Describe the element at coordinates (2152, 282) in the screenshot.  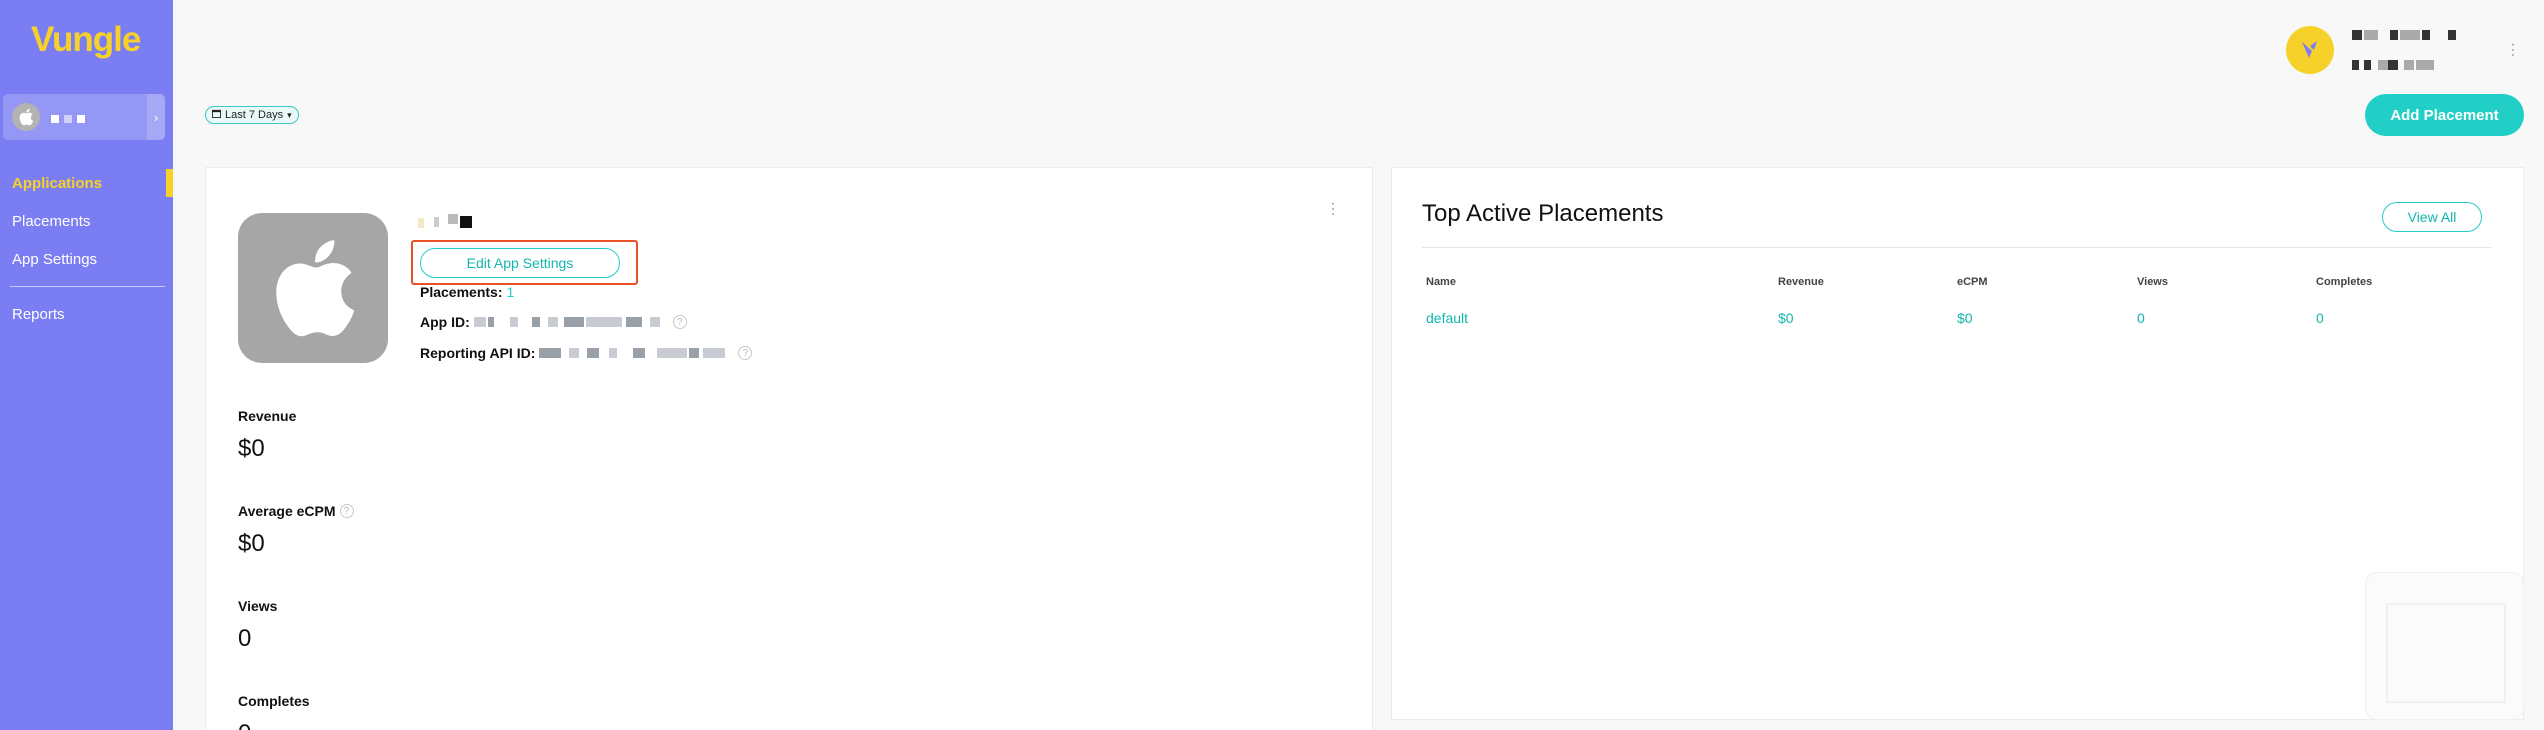
I see `column-header-views: Views` at that location.